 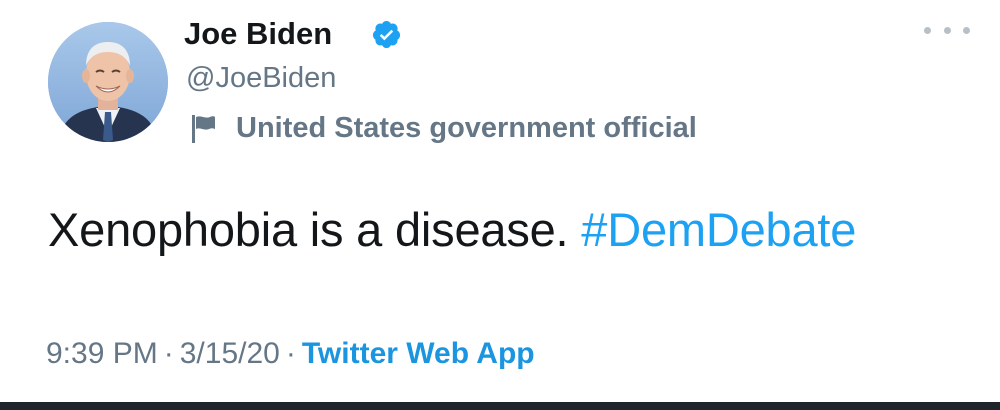 I want to click on hashtag-link: #DemDebate, so click(x=718, y=229).